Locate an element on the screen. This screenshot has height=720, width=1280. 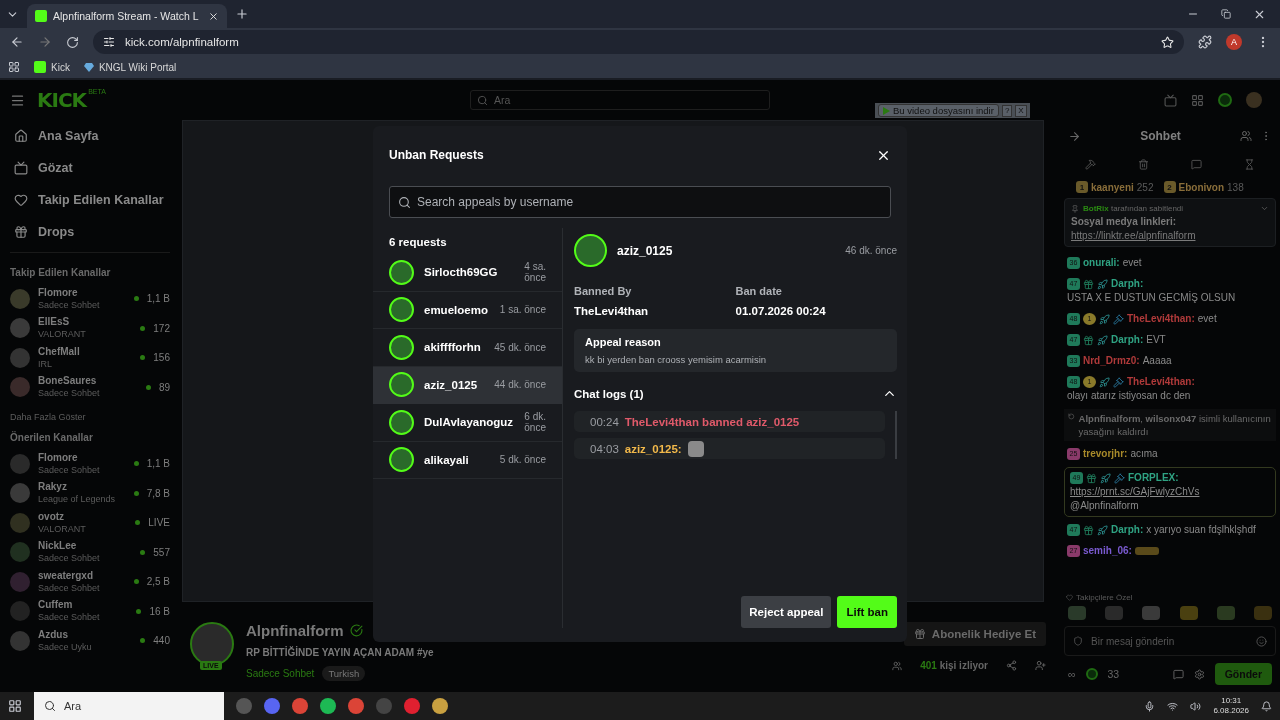
users-icon is located at coordinates (1246, 136).